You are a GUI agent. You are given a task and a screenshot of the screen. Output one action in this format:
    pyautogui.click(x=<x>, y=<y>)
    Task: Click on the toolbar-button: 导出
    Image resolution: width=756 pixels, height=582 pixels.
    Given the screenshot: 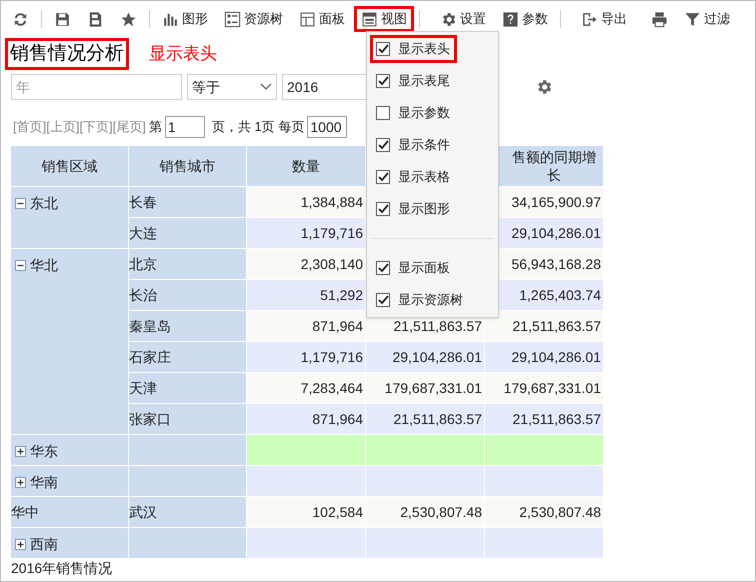 What is the action you would take?
    pyautogui.click(x=604, y=19)
    